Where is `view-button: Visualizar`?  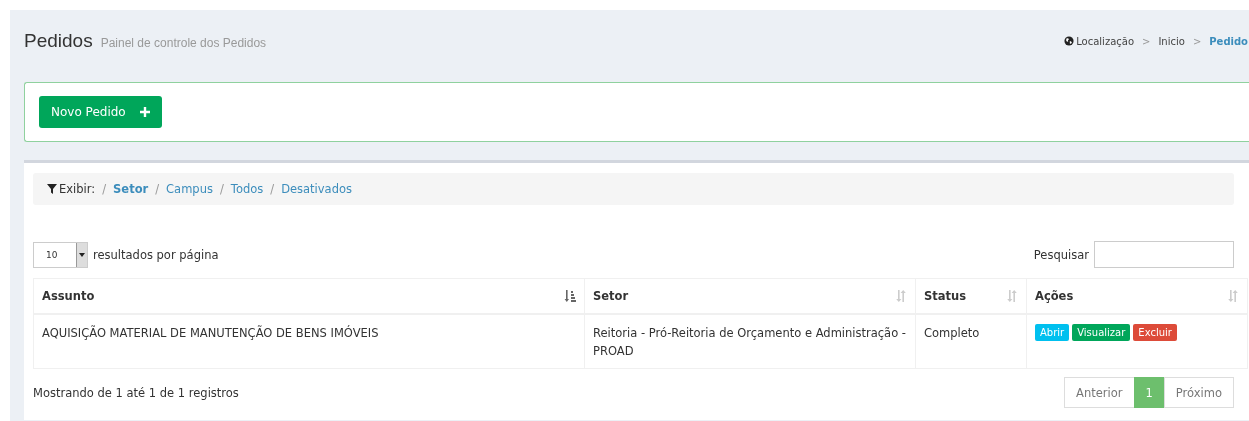
view-button: Visualizar is located at coordinates (1101, 332).